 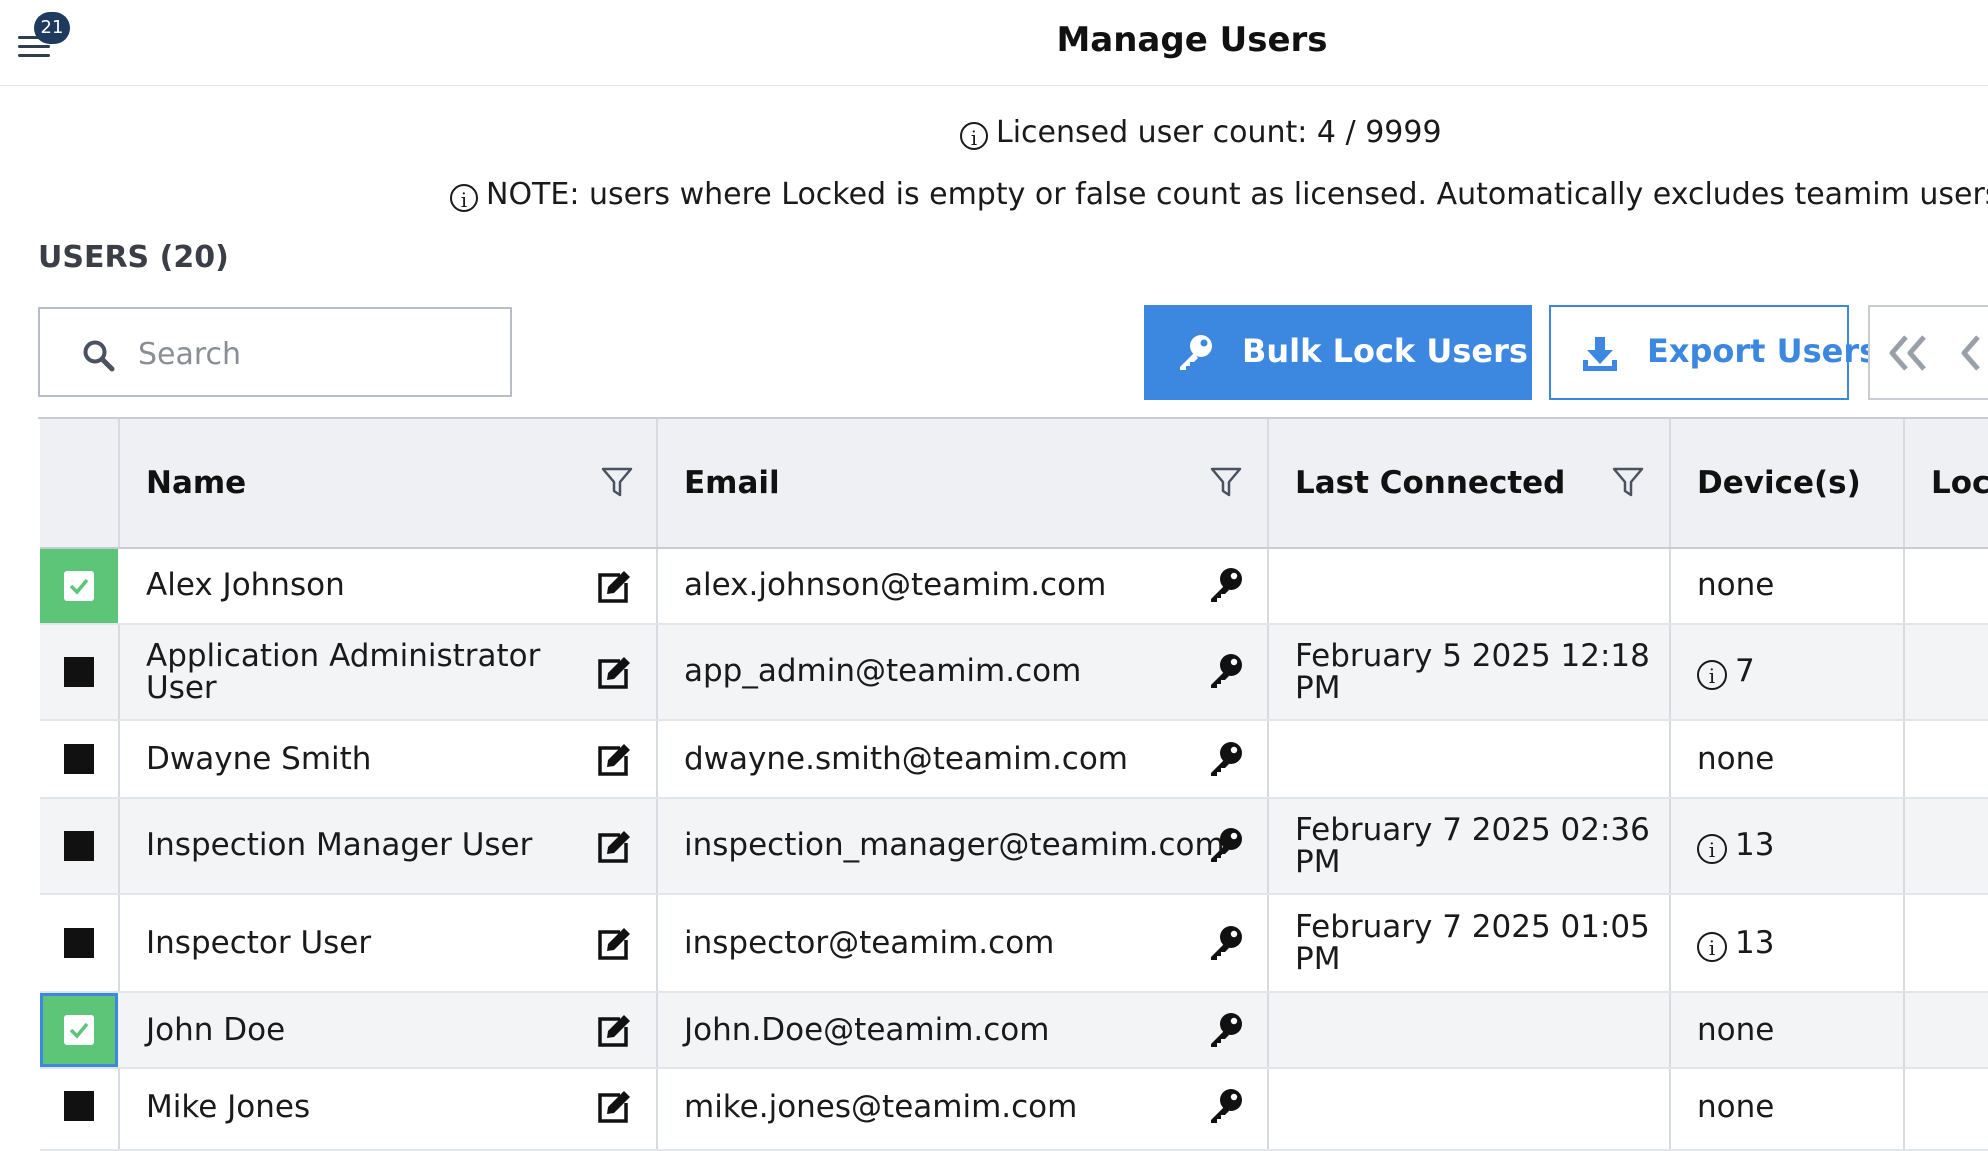 I want to click on search-box, so click(x=275, y=352).